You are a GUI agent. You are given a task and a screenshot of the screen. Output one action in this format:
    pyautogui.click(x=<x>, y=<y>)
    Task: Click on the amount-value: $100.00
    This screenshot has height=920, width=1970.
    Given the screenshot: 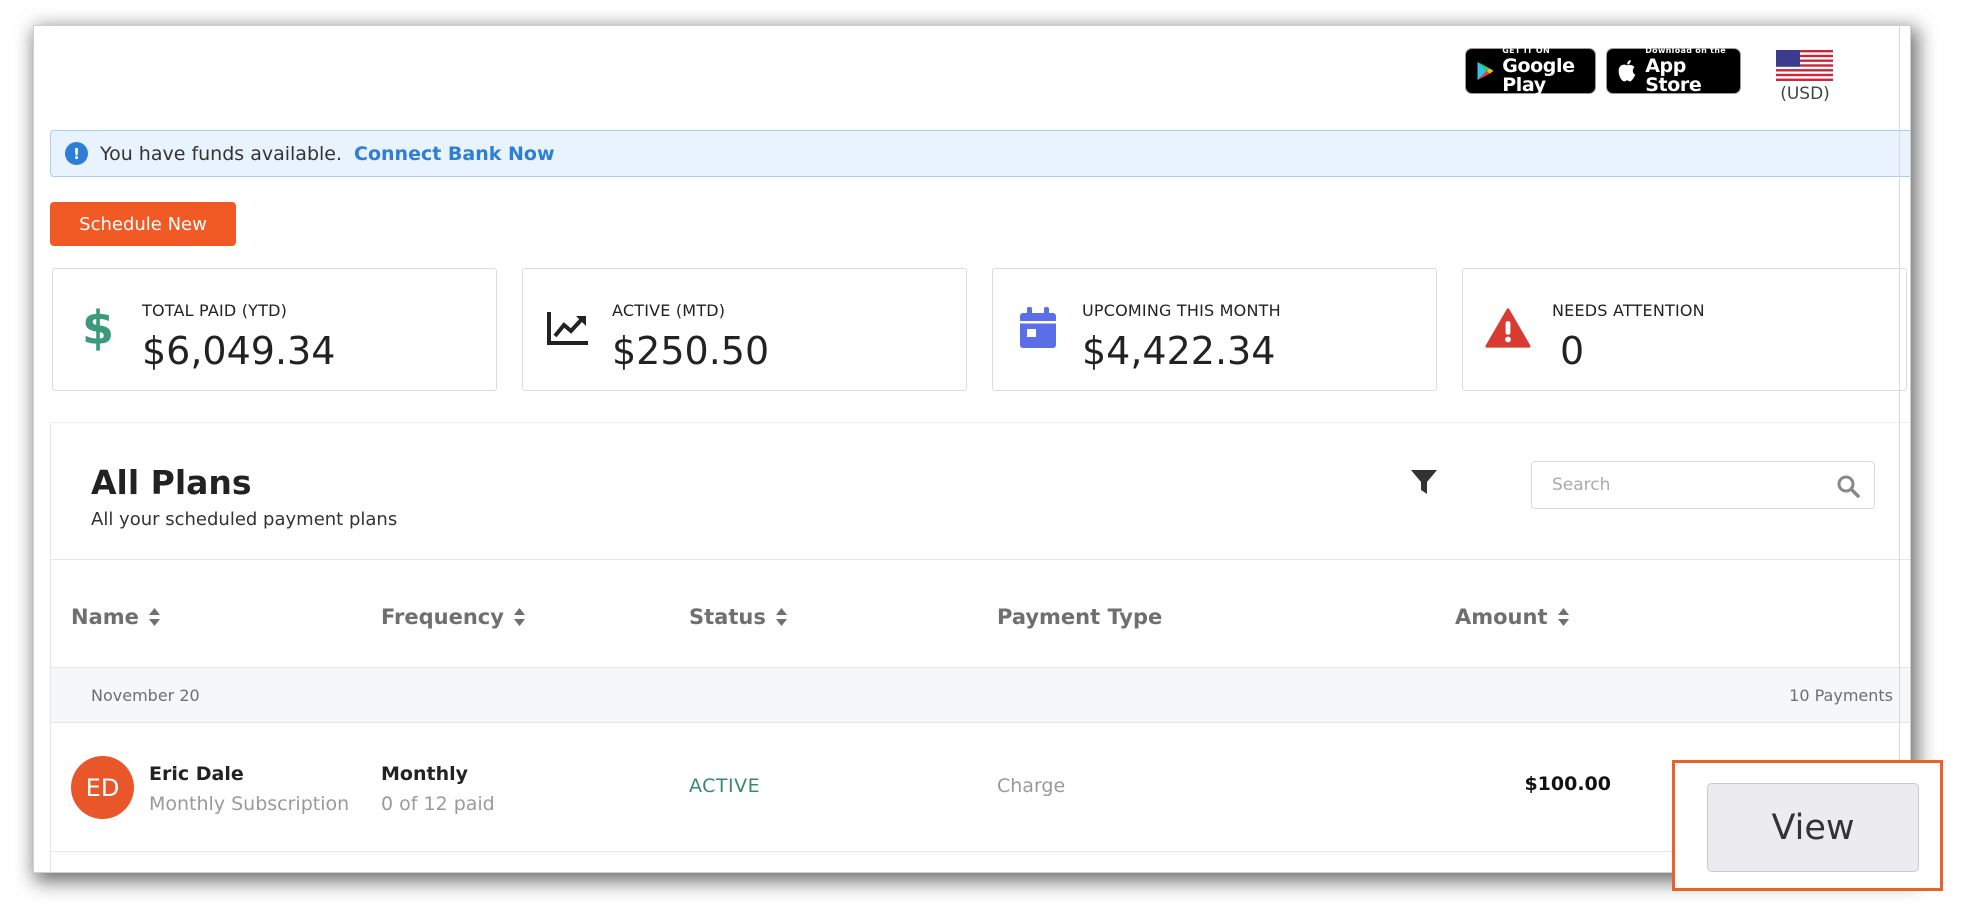 What is the action you would take?
    pyautogui.click(x=1567, y=784)
    